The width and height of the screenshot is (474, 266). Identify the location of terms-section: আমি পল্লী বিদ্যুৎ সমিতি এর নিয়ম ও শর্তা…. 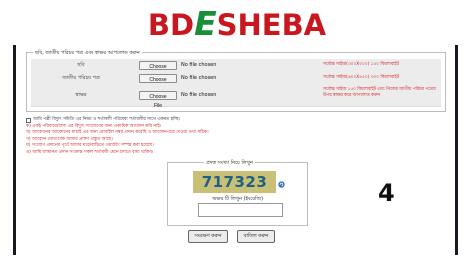
(191, 137).